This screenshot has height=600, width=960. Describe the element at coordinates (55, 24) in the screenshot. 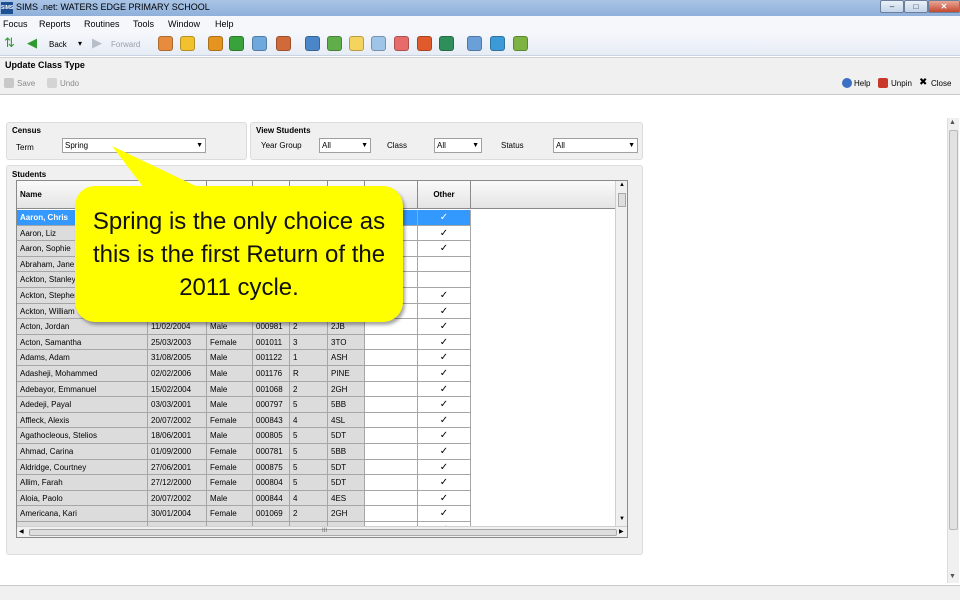

I see `menu-reports: Reports` at that location.